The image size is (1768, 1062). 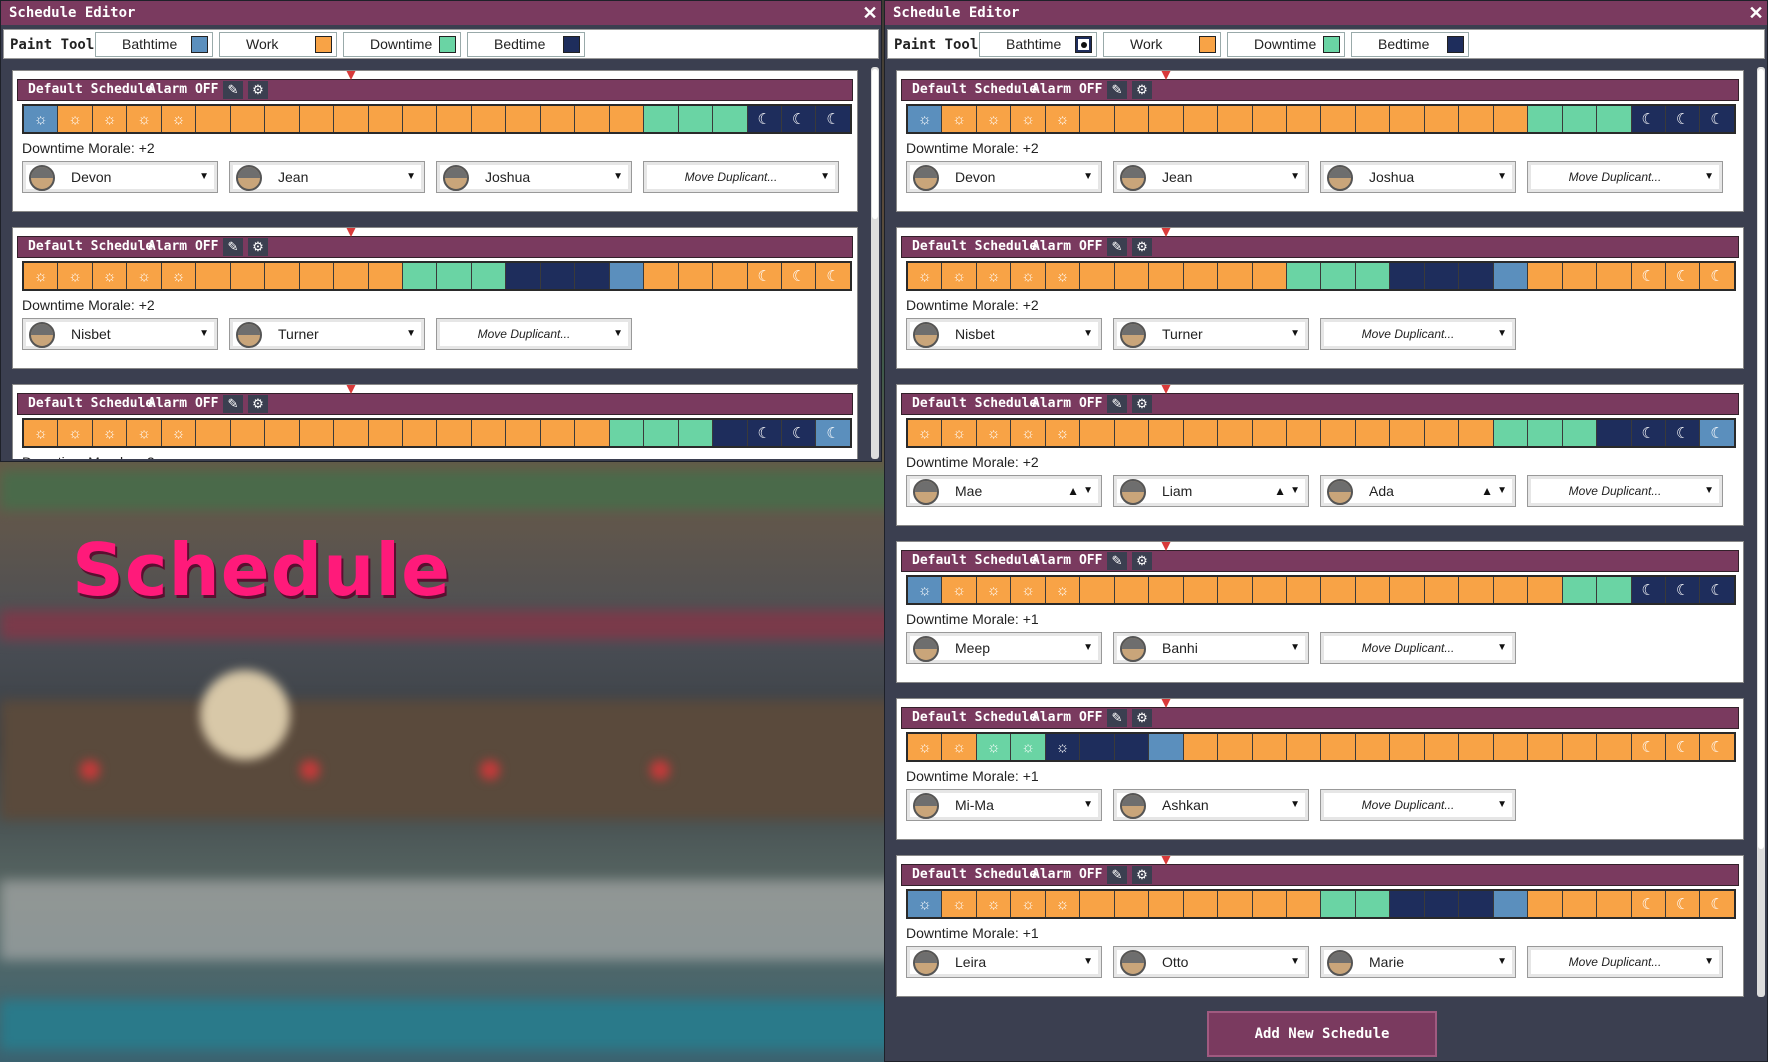 What do you see at coordinates (1004, 491) in the screenshot?
I see `duplicant-dropdown: Mae ▲ ▼` at bounding box center [1004, 491].